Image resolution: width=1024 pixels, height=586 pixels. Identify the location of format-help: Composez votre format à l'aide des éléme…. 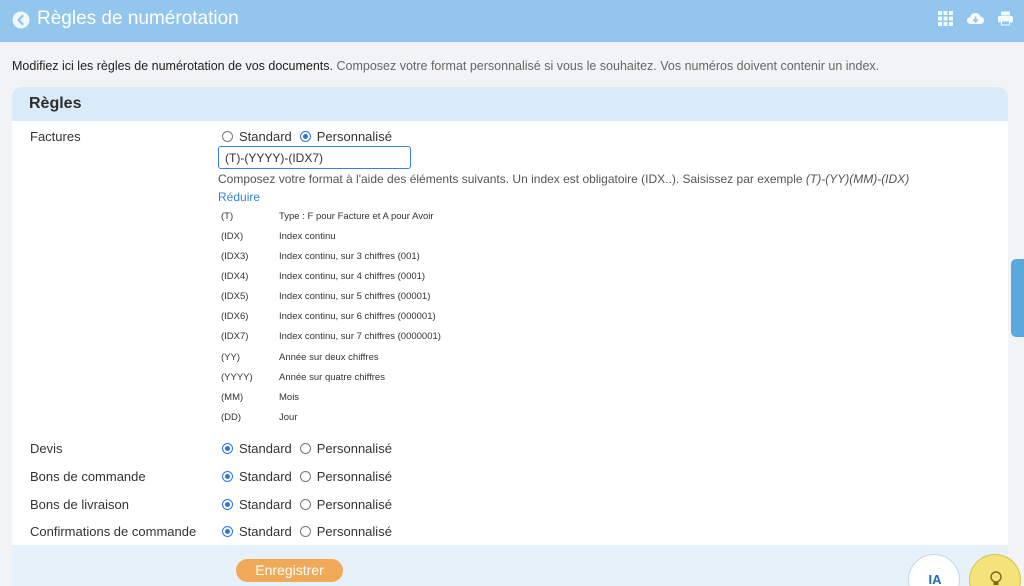
(563, 179).